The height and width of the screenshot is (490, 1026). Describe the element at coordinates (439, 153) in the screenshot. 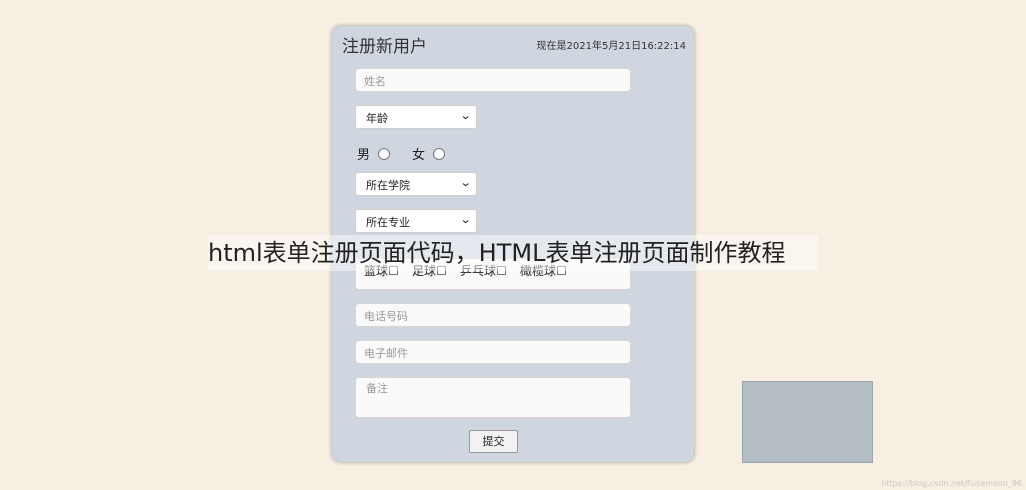

I see `gender-female-radio` at that location.